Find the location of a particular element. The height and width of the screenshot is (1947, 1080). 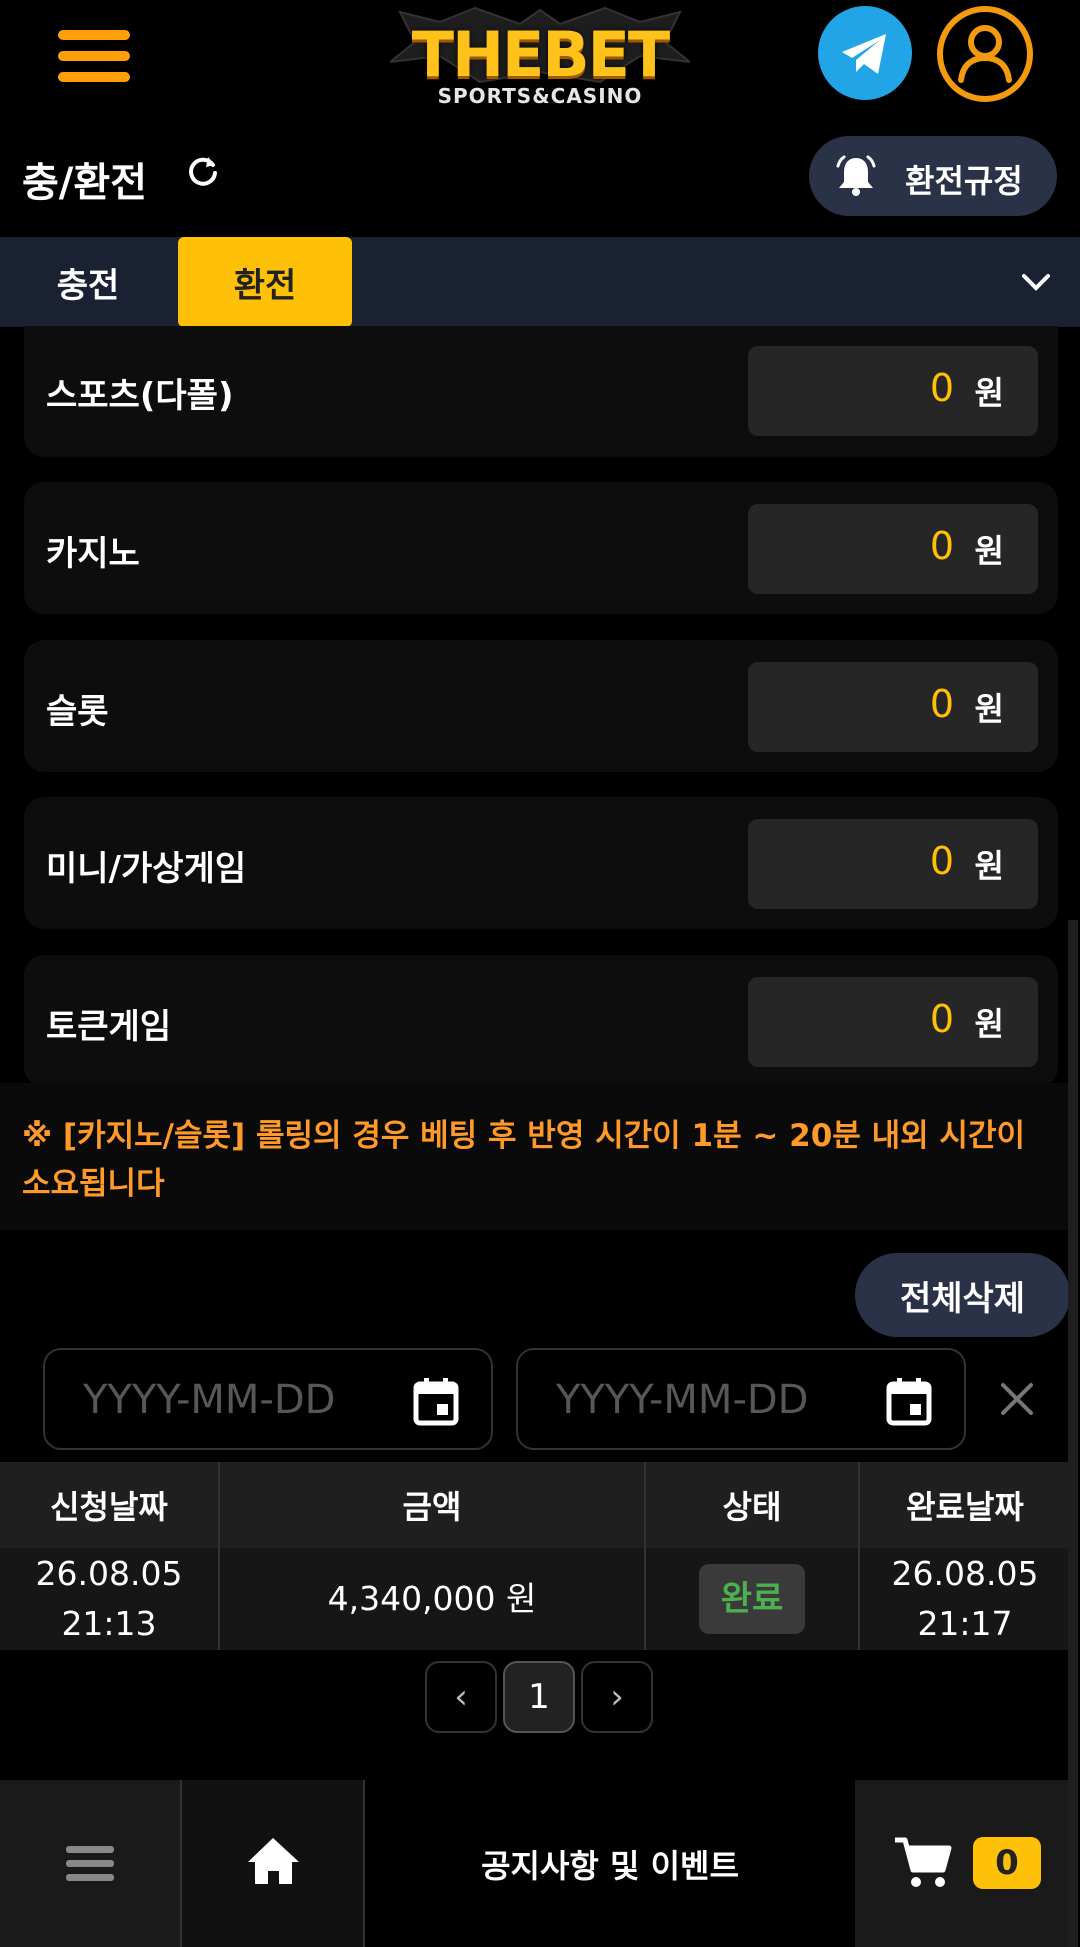

status-badge: 완료 is located at coordinates (752, 1599).